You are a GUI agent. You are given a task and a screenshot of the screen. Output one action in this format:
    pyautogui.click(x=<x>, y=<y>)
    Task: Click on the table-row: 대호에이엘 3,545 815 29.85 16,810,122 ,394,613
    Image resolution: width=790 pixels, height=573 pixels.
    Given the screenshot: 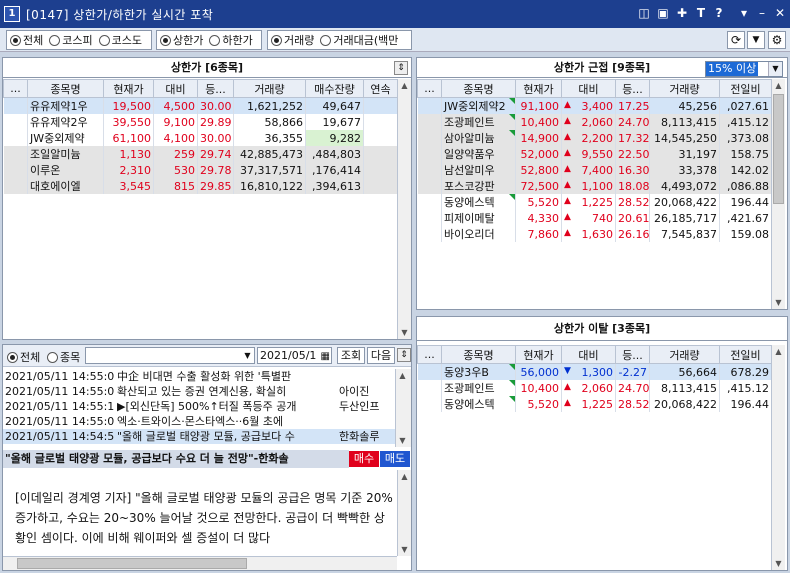 What is the action you would take?
    pyautogui.click(x=200, y=186)
    